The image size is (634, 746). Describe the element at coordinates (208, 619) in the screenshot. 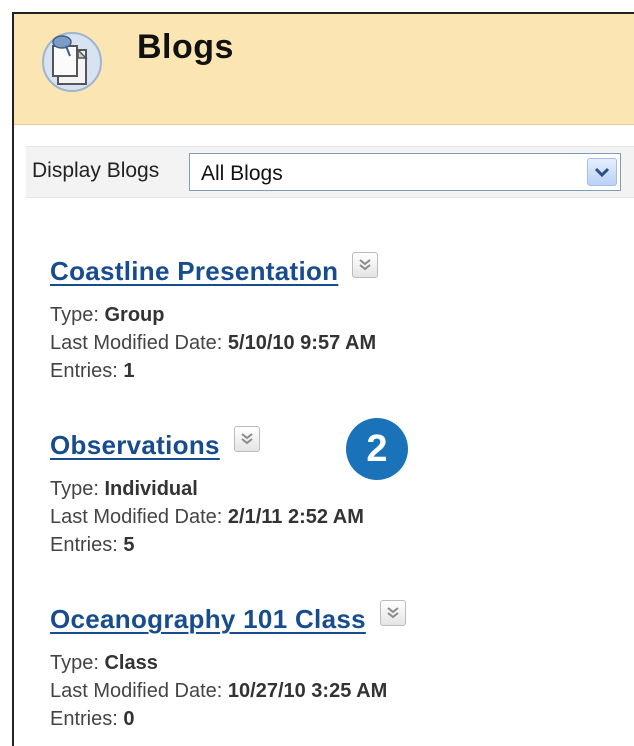

I see `blog-title-link: Oceanography 101 Class` at that location.